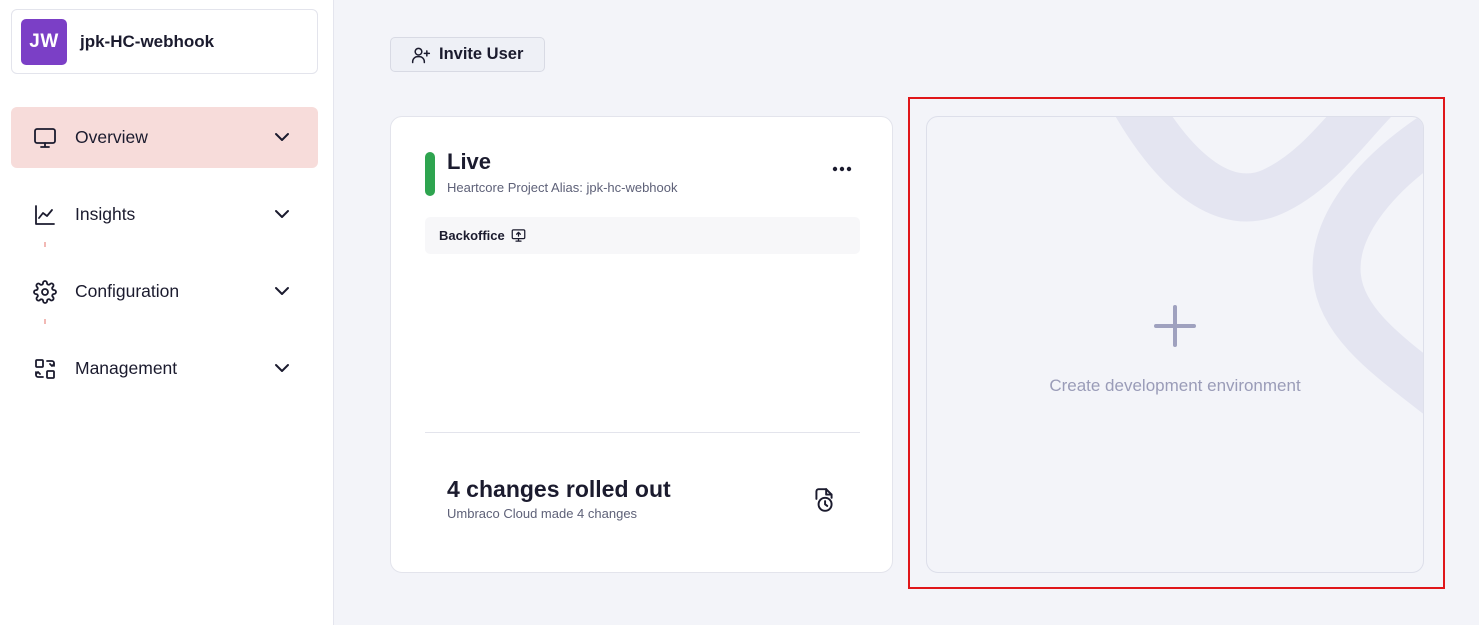 The width and height of the screenshot is (1479, 625). Describe the element at coordinates (469, 161) in the screenshot. I see `environment-title: Live` at that location.